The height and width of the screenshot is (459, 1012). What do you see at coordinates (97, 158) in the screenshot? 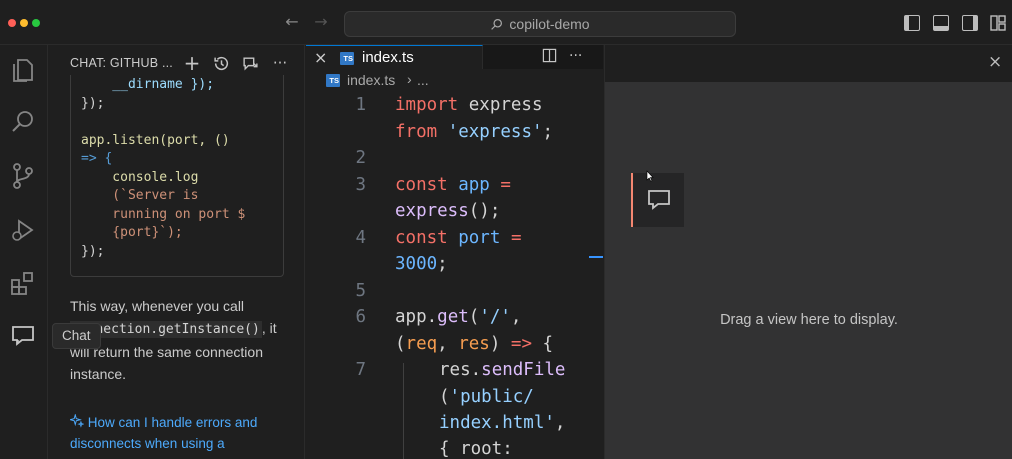
I see `code-line: => {` at bounding box center [97, 158].